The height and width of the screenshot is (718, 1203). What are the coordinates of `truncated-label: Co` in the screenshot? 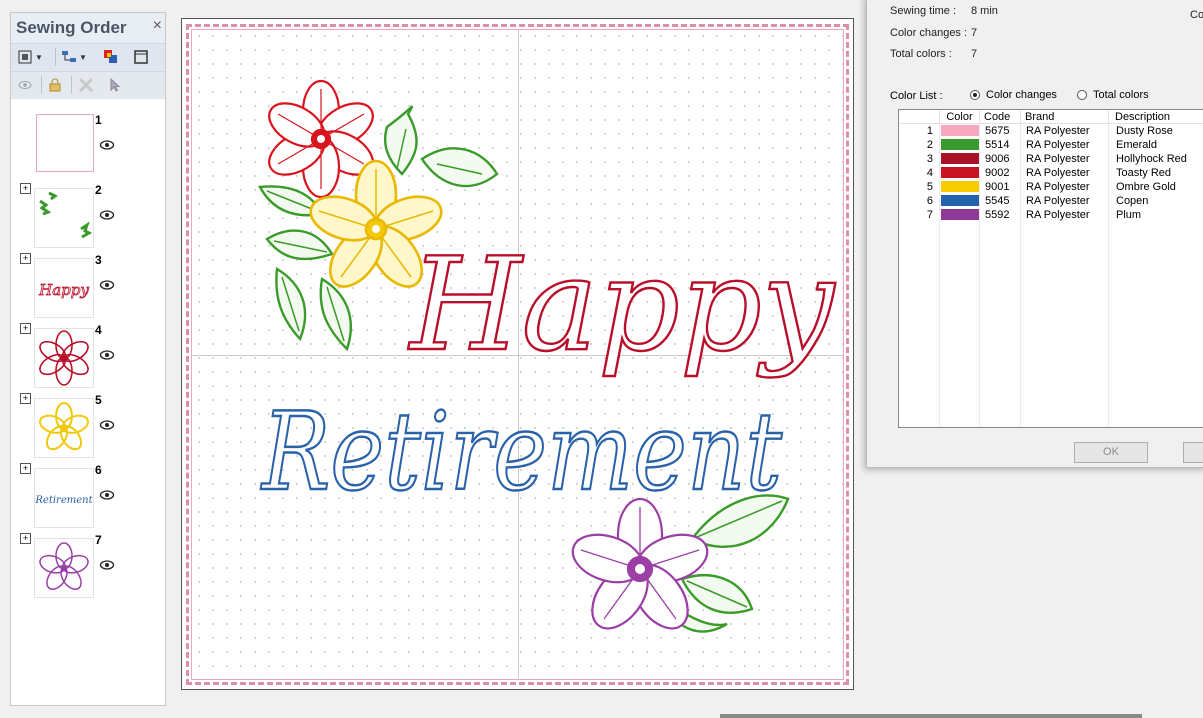 It's located at (1196, 15).